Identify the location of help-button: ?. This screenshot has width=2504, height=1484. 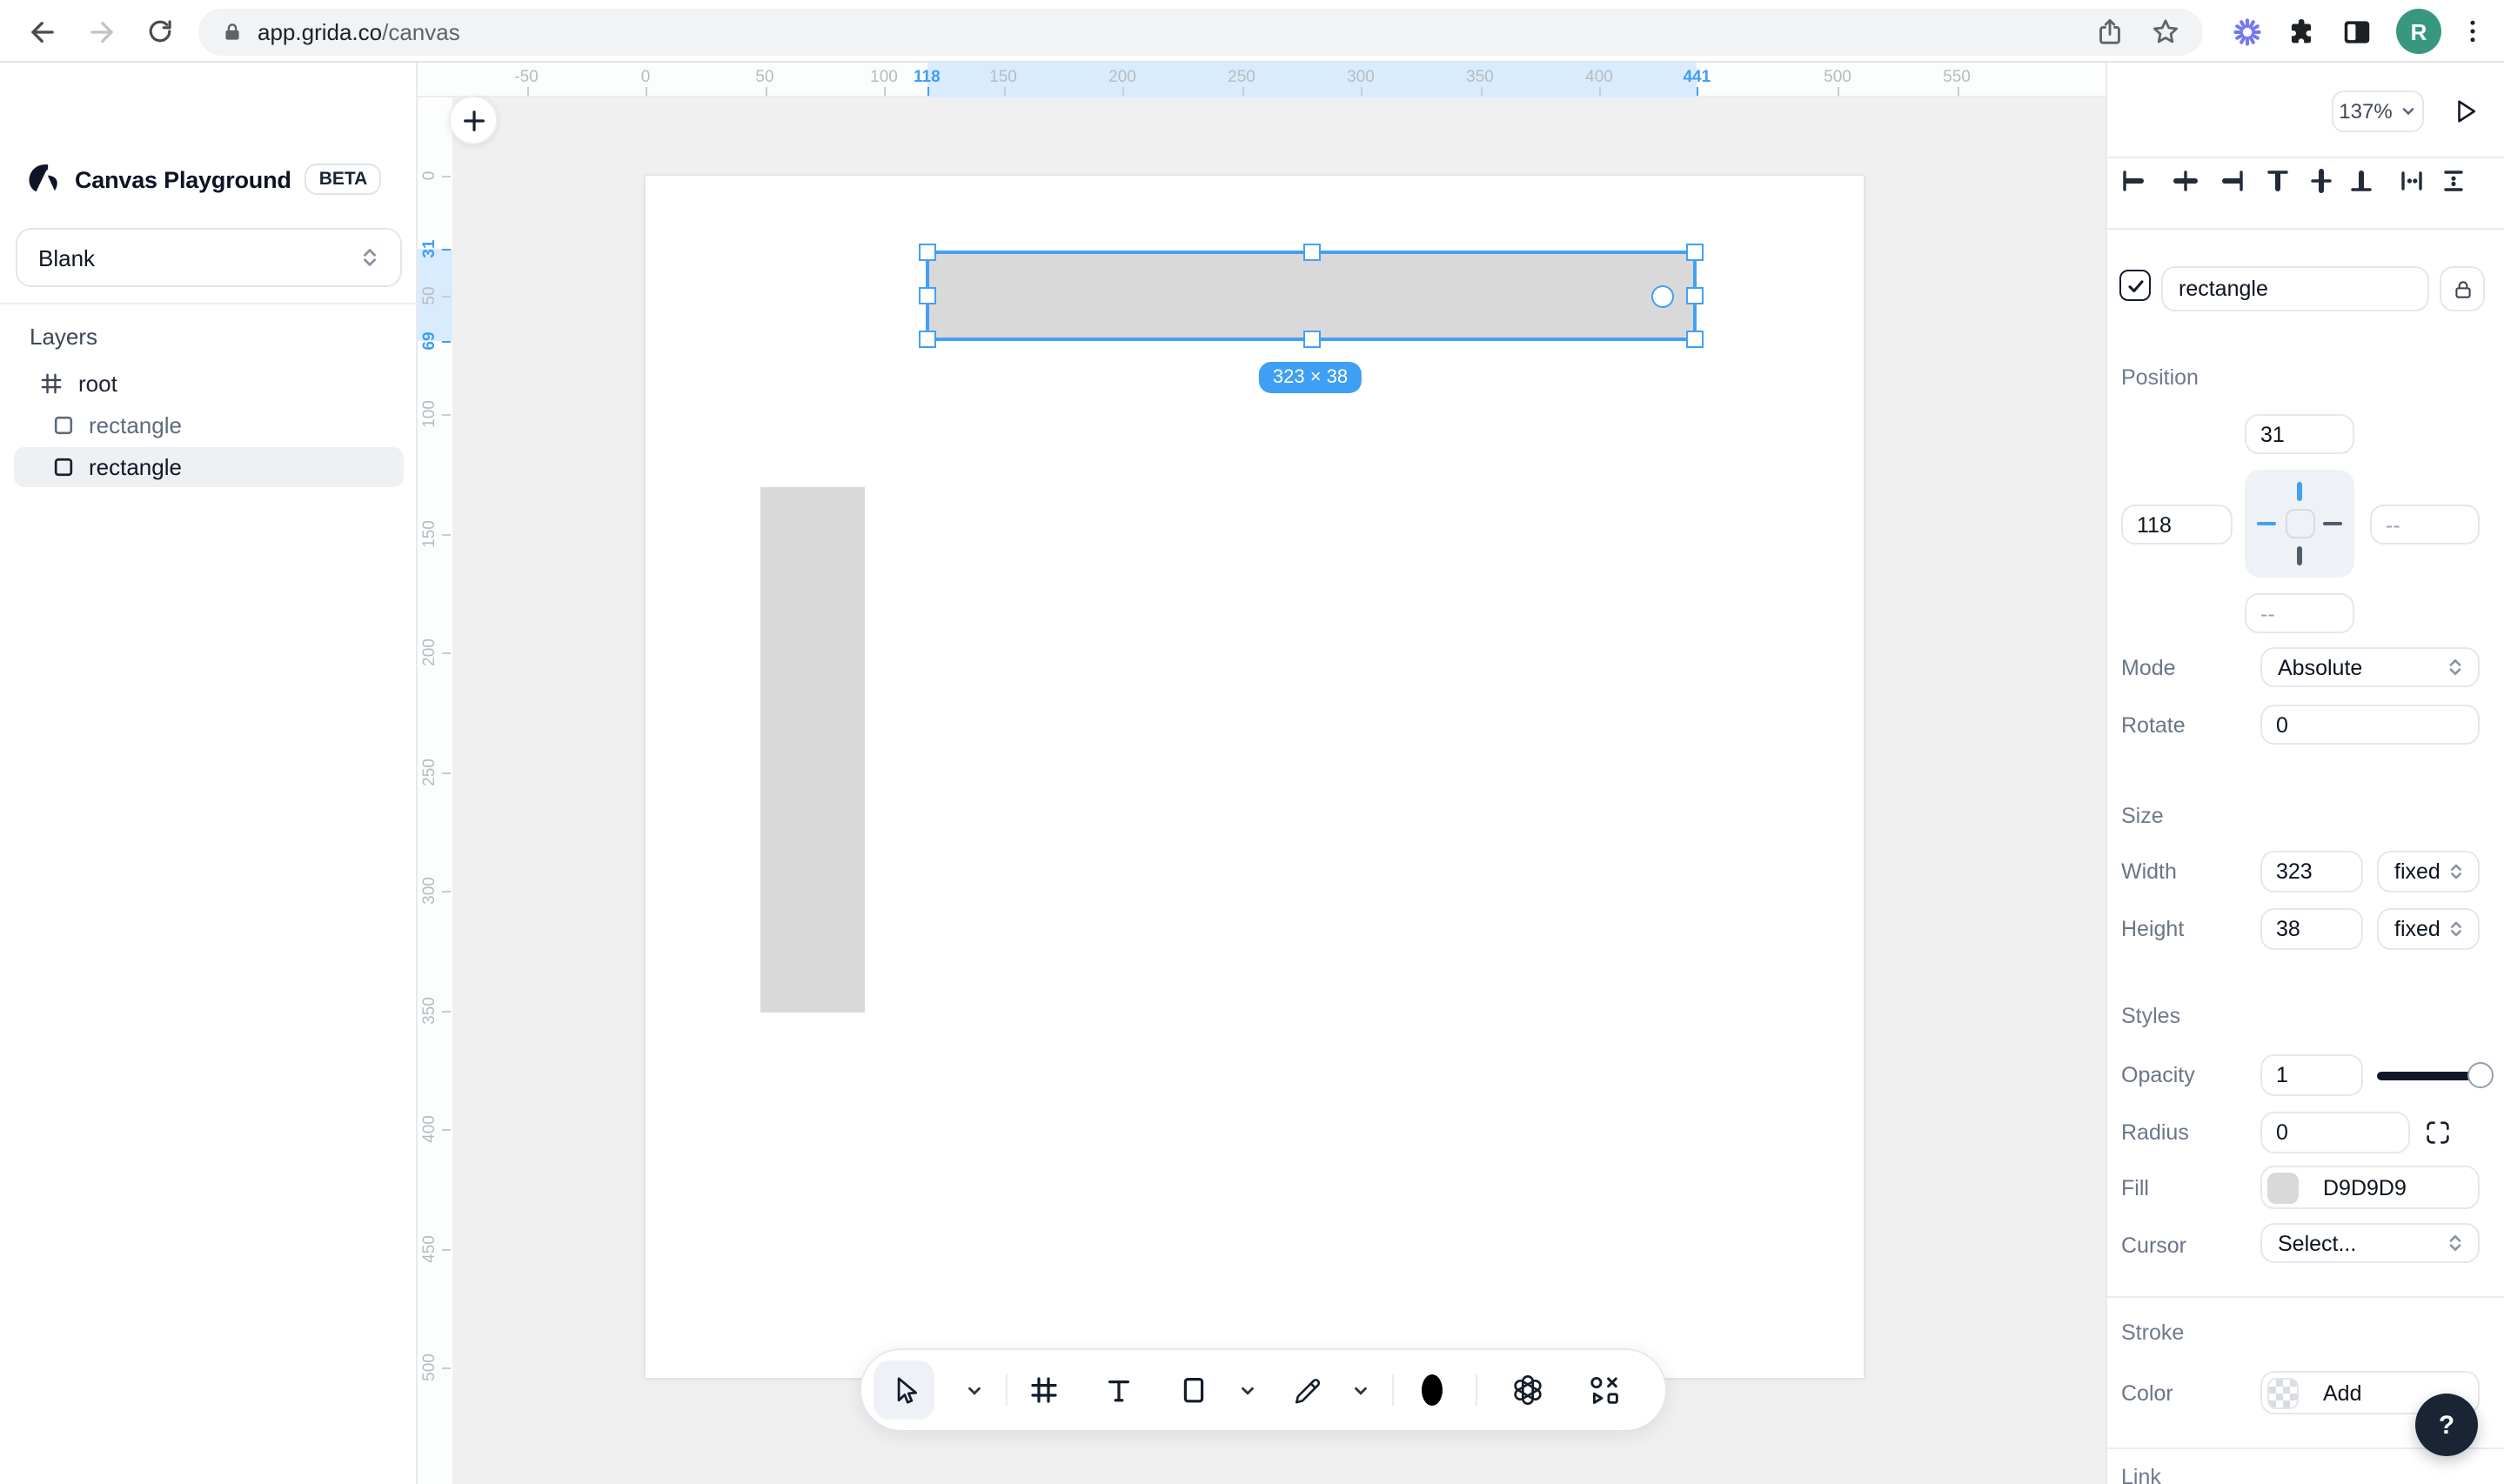
(2446, 1425).